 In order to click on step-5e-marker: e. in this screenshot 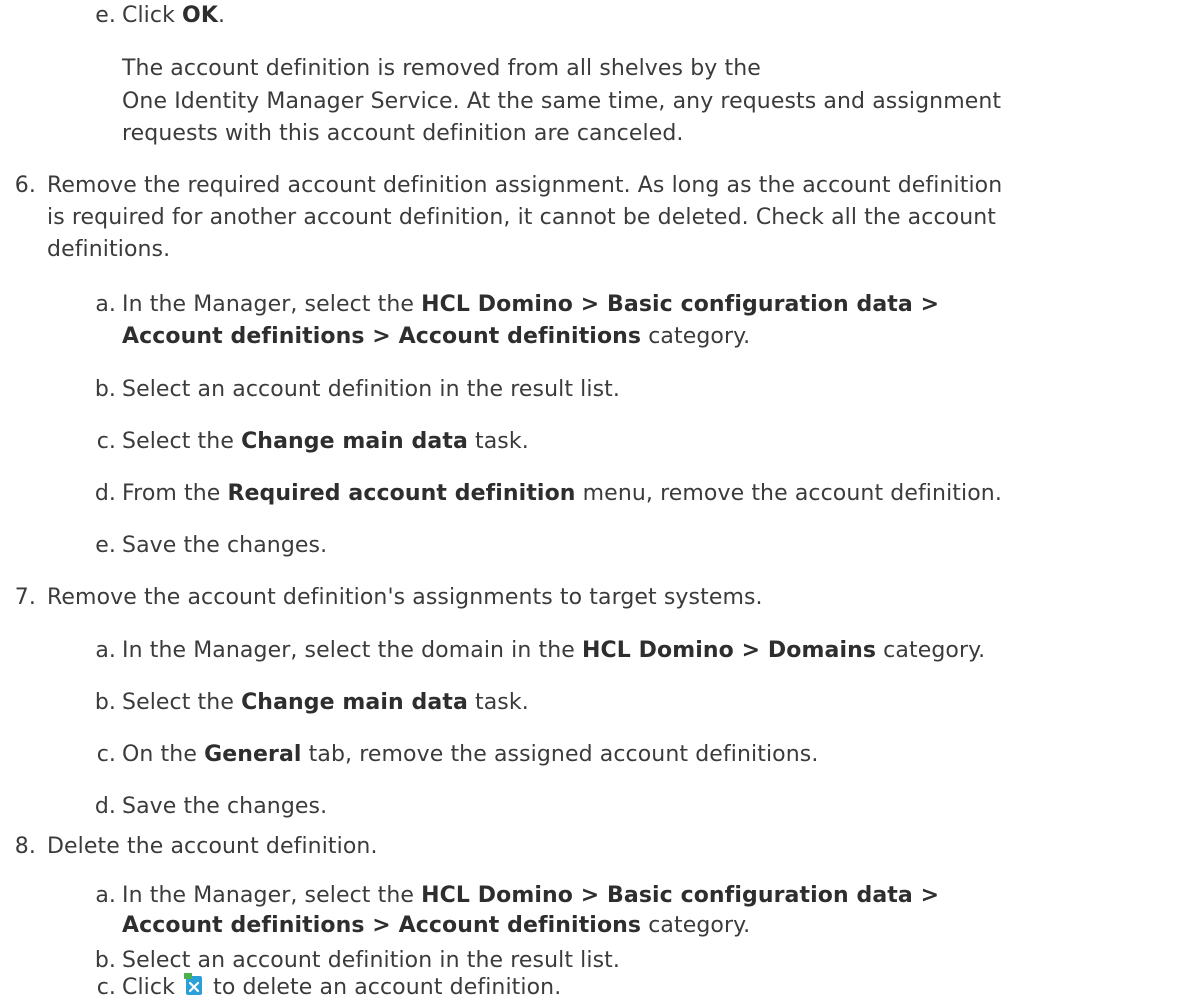, I will do `click(105, 15)`.